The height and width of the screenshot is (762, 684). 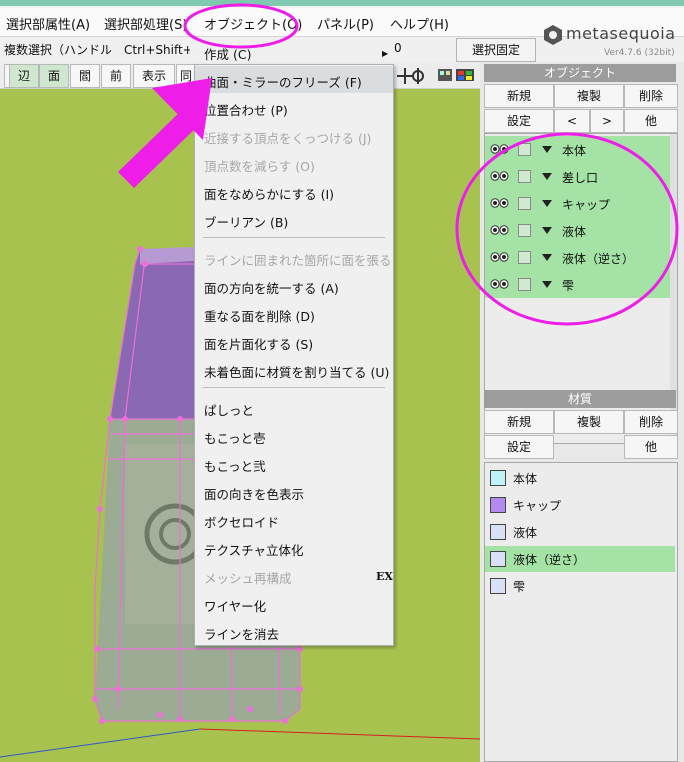 I want to click on menu-item-mokotto-1: もこっと壱, so click(x=235, y=437).